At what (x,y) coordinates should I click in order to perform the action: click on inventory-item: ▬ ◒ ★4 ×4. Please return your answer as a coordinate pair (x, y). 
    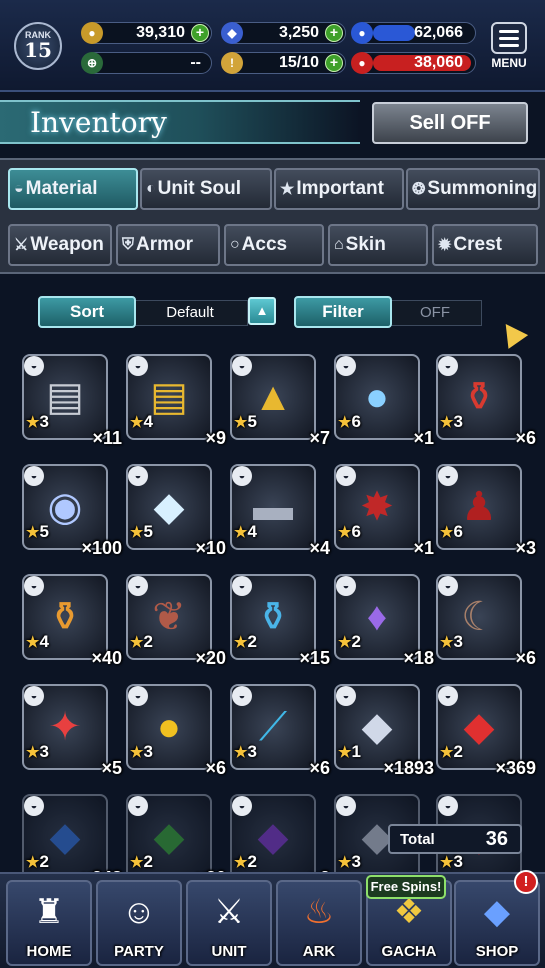
    Looking at the image, I should click on (280, 511).